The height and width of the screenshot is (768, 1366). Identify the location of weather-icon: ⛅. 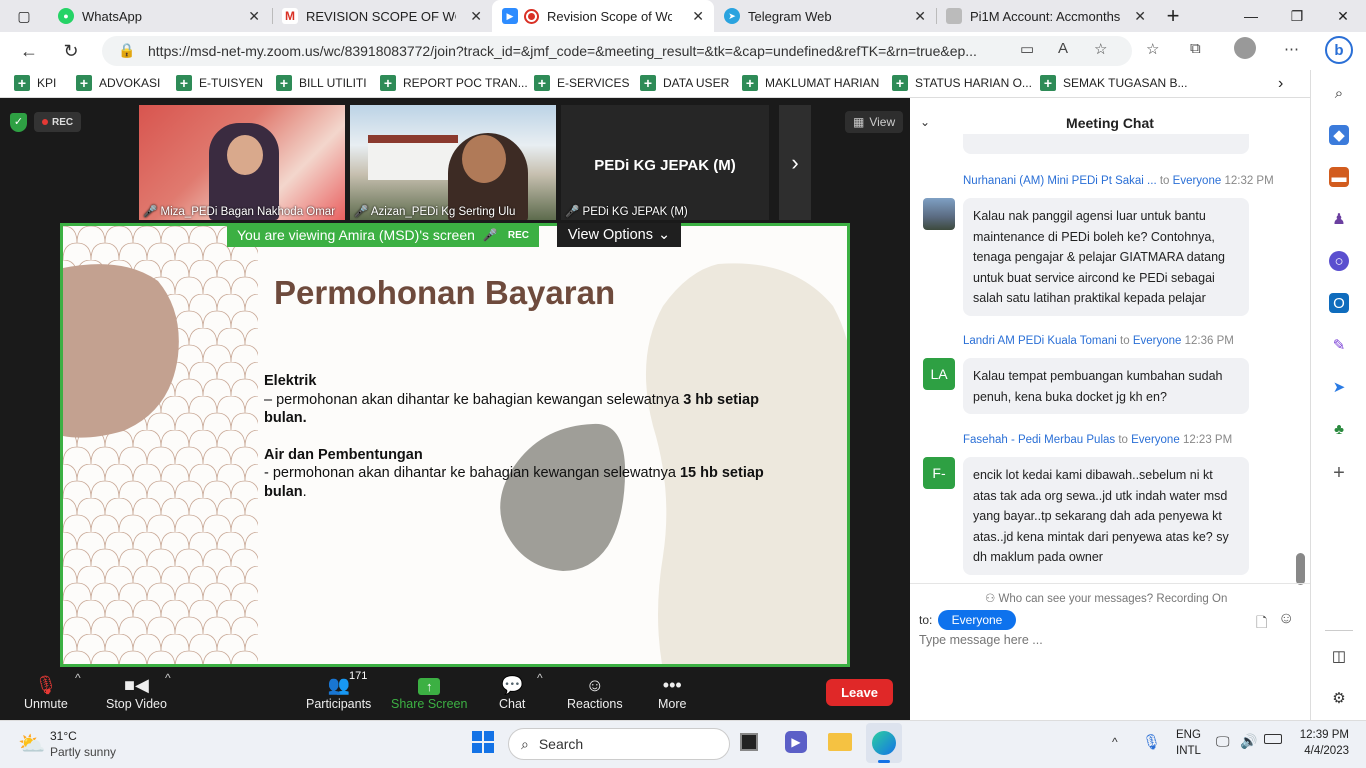
(31, 744).